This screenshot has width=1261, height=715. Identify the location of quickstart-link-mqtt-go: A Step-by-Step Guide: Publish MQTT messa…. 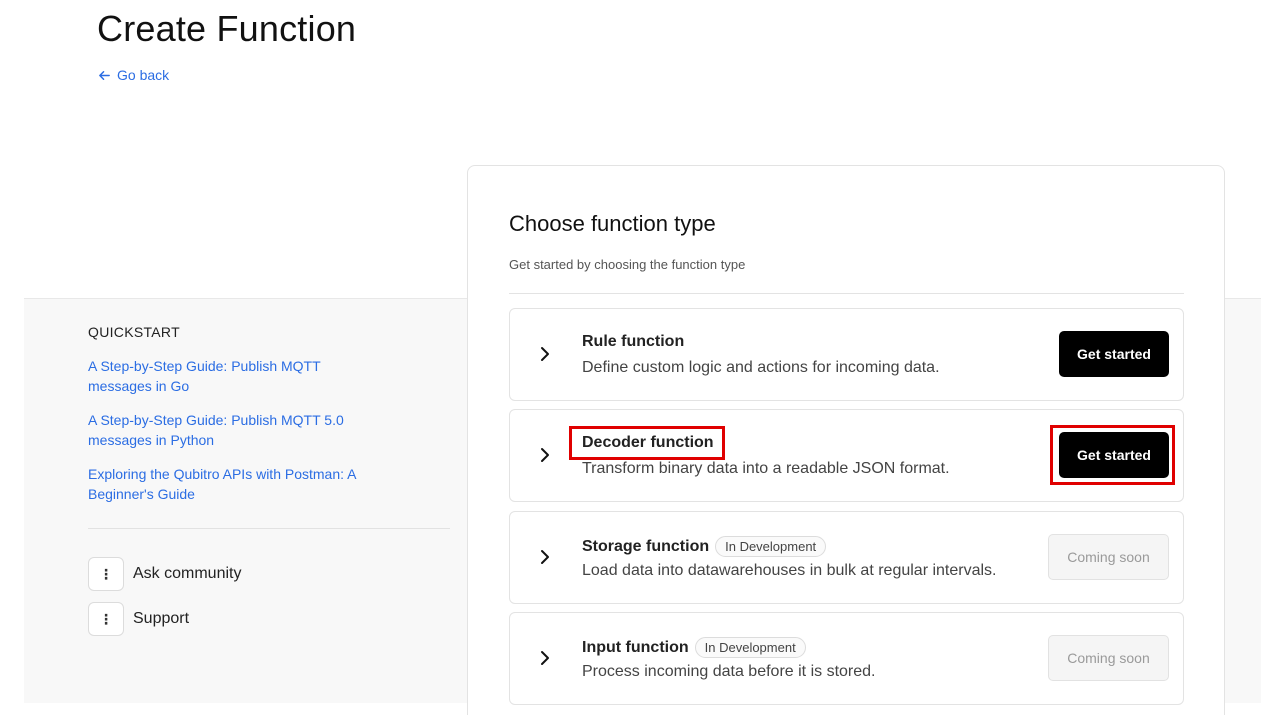
(223, 376).